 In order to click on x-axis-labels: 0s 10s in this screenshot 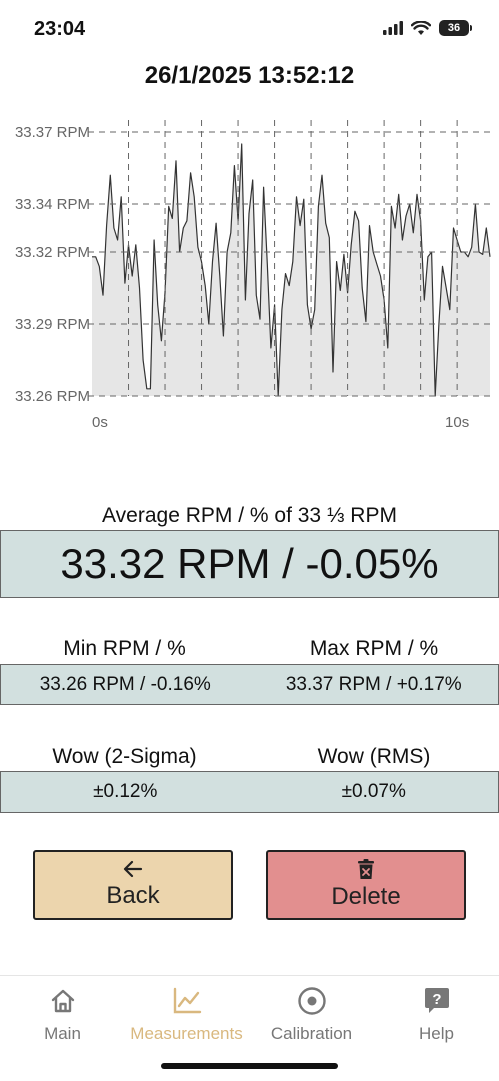, I will do `click(280, 422)`.